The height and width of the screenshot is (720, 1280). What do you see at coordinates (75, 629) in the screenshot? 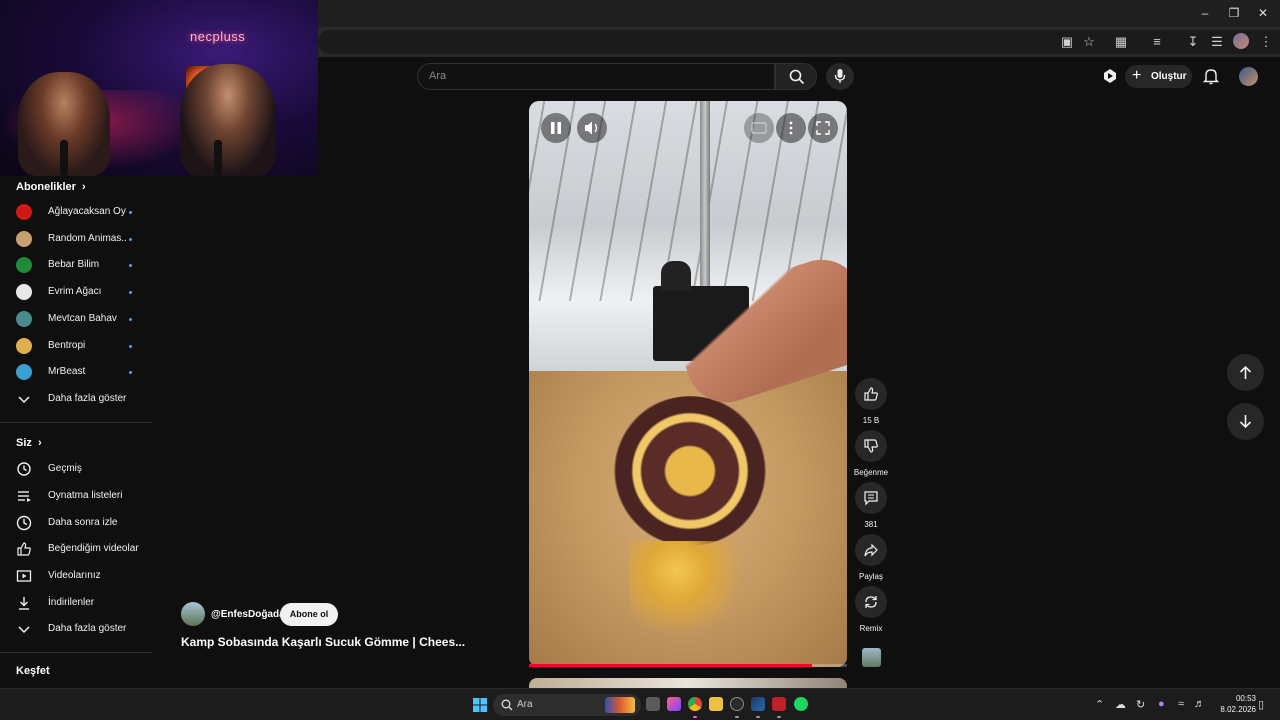
I see `you-show-more: Daha fazla göster` at bounding box center [75, 629].